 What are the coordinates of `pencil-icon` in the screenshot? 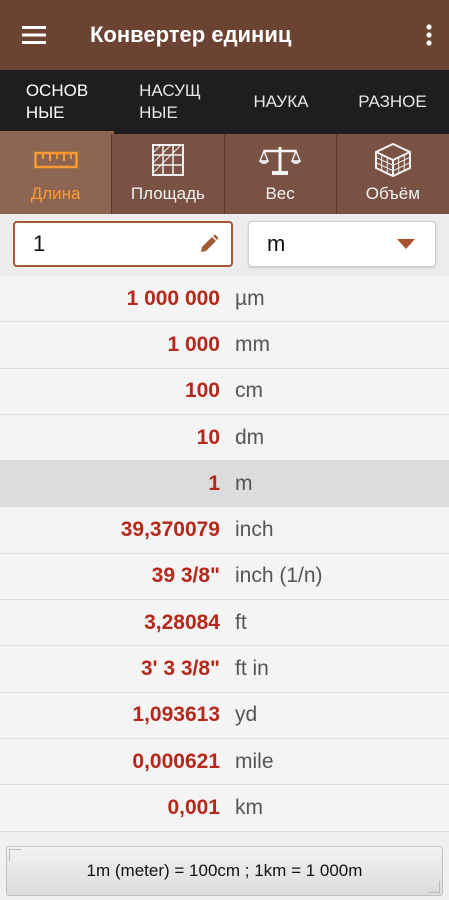 It's located at (209, 247).